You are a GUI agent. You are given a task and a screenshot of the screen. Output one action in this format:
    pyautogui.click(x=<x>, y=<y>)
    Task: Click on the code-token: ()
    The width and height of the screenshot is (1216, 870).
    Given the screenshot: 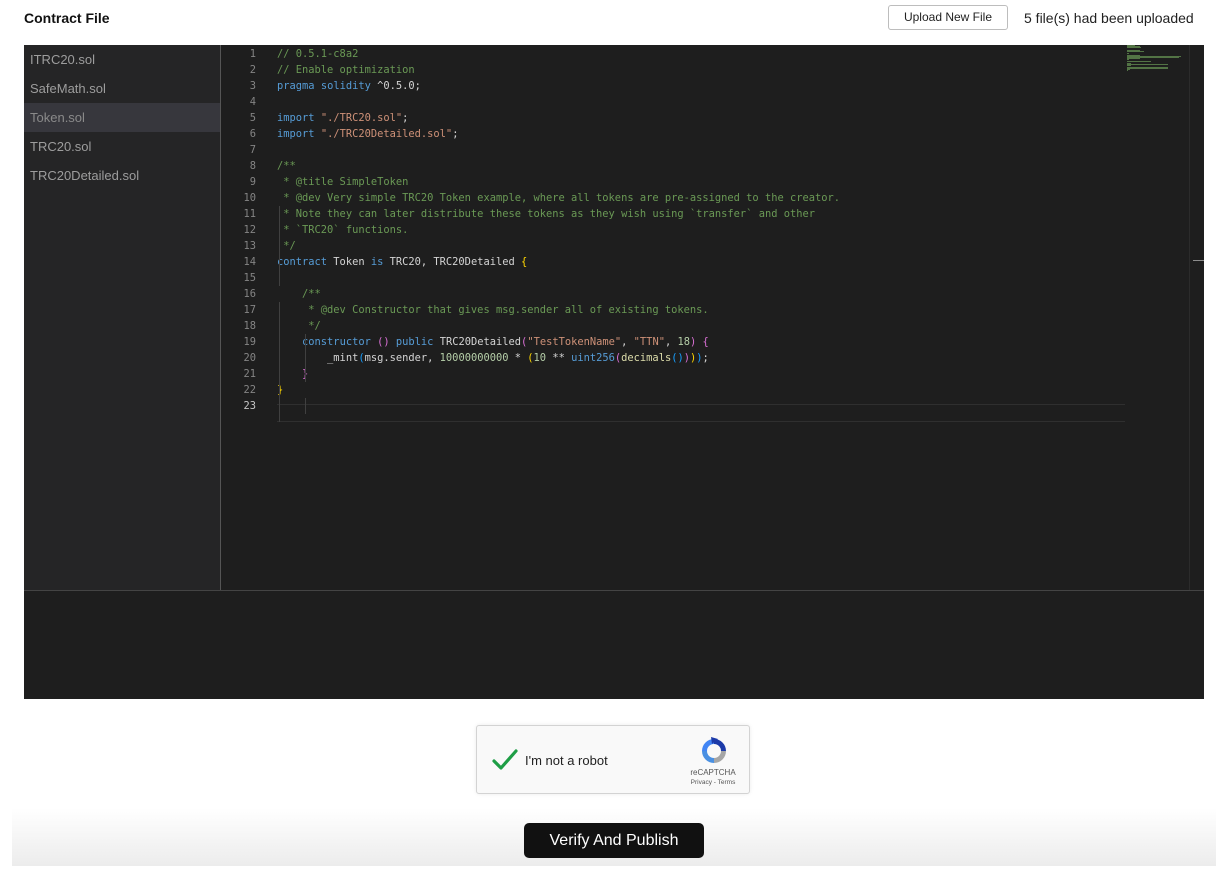 What is the action you would take?
    pyautogui.click(x=677, y=358)
    